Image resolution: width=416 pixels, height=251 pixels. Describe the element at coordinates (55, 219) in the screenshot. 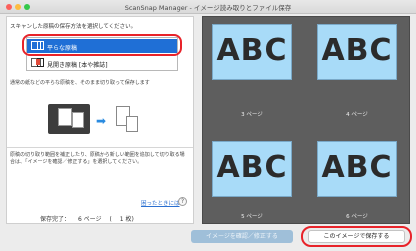

I see `status-label: 保存完了：` at that location.